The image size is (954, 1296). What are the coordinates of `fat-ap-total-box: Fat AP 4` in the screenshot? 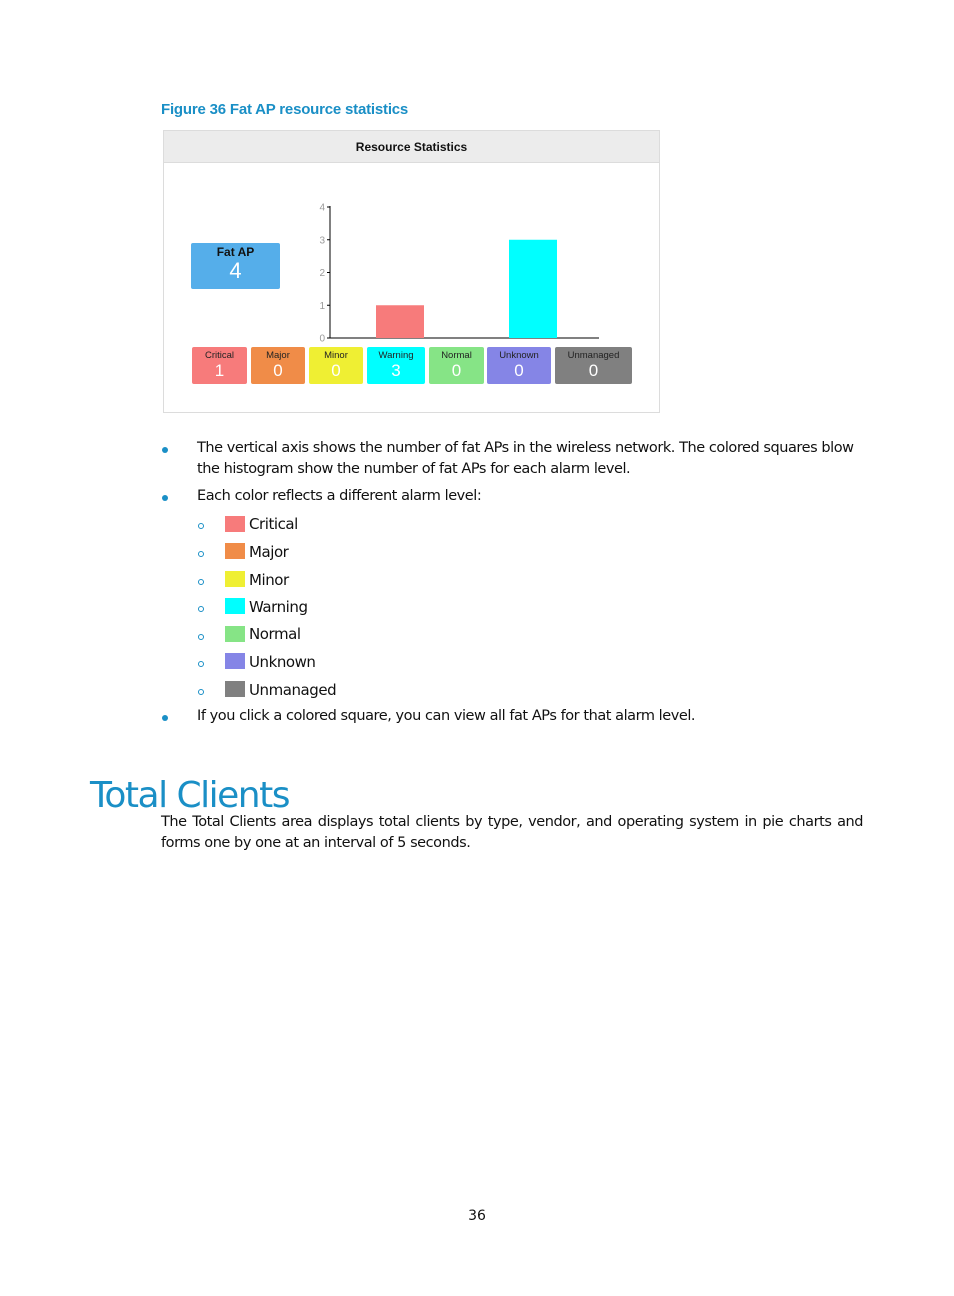 It's located at (235, 266).